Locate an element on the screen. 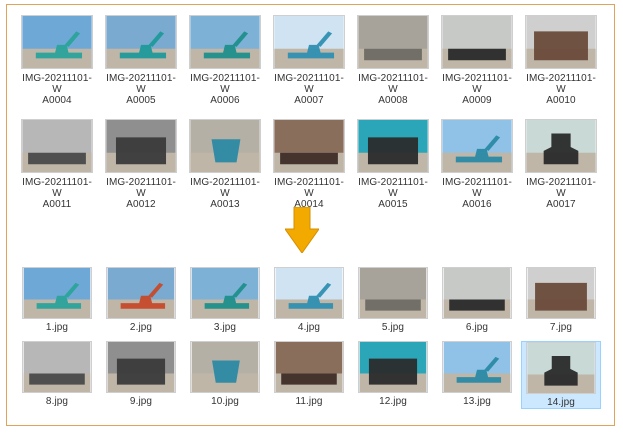 Image resolution: width=623 pixels, height=433 pixels. file-tile: 6.jpg is located at coordinates (477, 300).